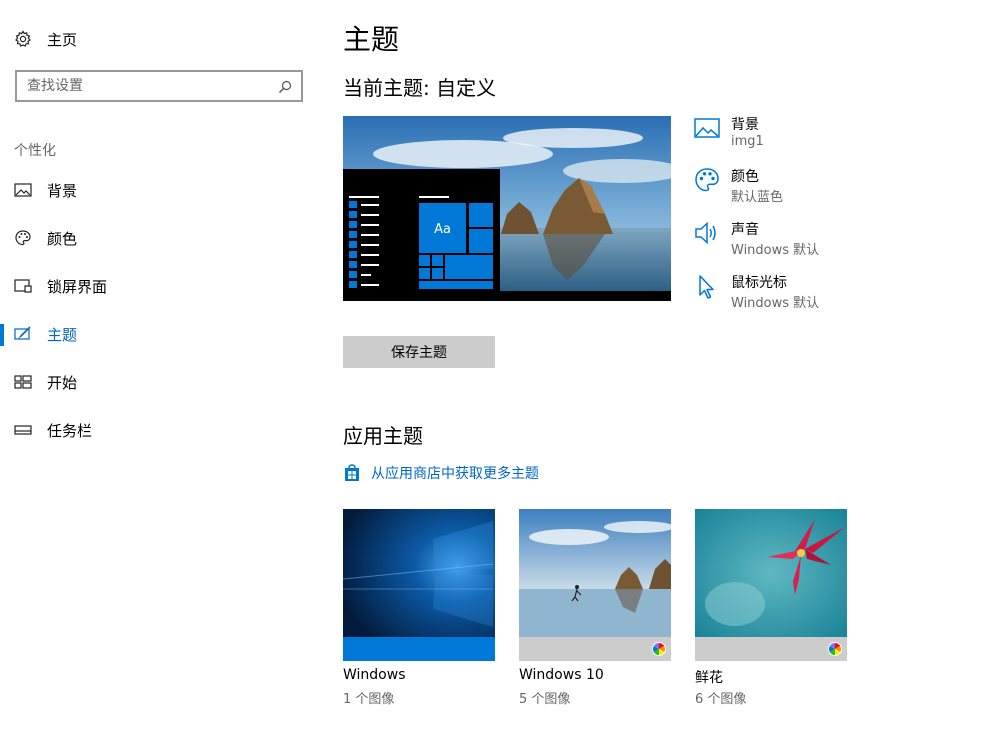 The width and height of the screenshot is (997, 743). What do you see at coordinates (62, 39) in the screenshot?
I see `home-label: 主页` at bounding box center [62, 39].